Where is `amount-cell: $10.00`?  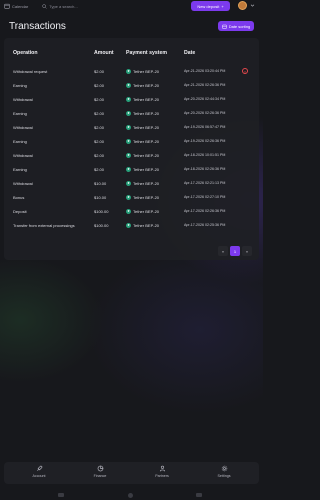 amount-cell: $10.00 is located at coordinates (100, 183).